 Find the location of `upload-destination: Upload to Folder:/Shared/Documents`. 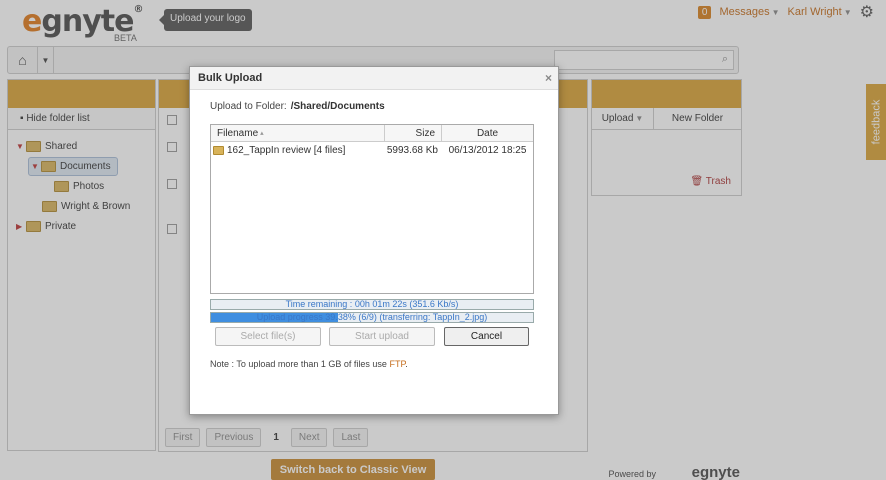

upload-destination: Upload to Folder:/Shared/Documents is located at coordinates (297, 106).